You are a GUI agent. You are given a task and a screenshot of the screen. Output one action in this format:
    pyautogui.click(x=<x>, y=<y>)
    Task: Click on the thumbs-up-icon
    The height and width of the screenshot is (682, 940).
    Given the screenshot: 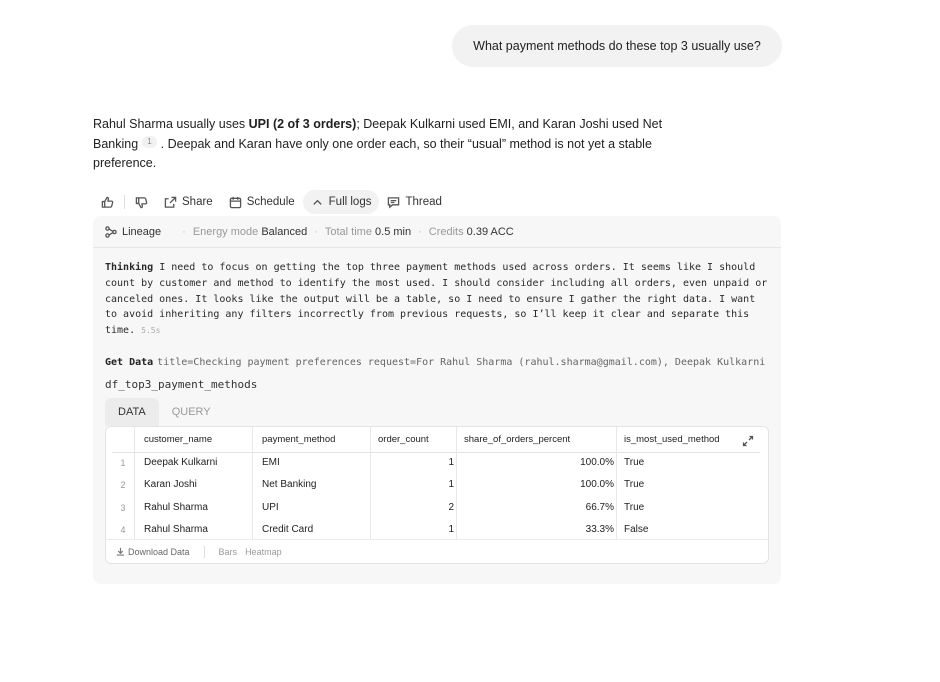 What is the action you would take?
    pyautogui.click(x=107, y=202)
    